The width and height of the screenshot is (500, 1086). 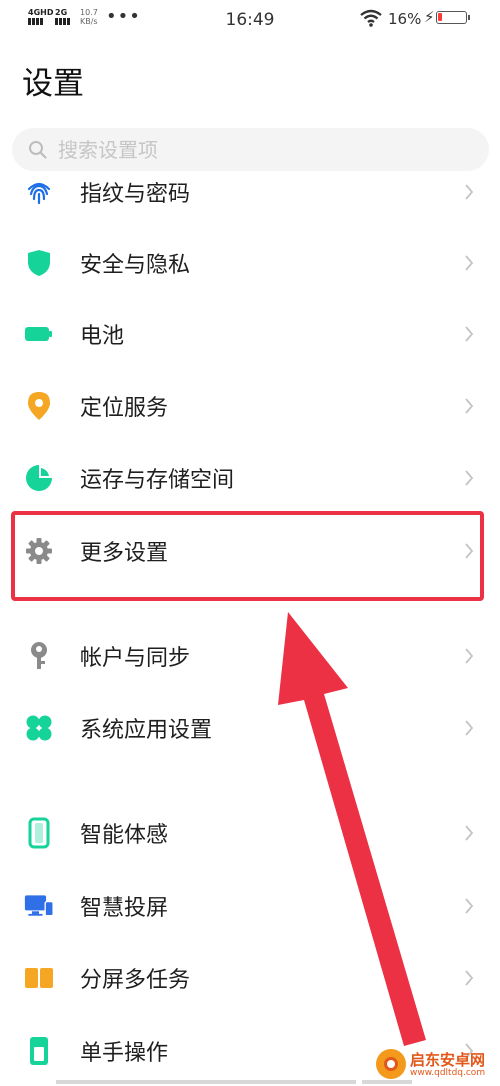 I want to click on phone-motion-icon, so click(x=39, y=833).